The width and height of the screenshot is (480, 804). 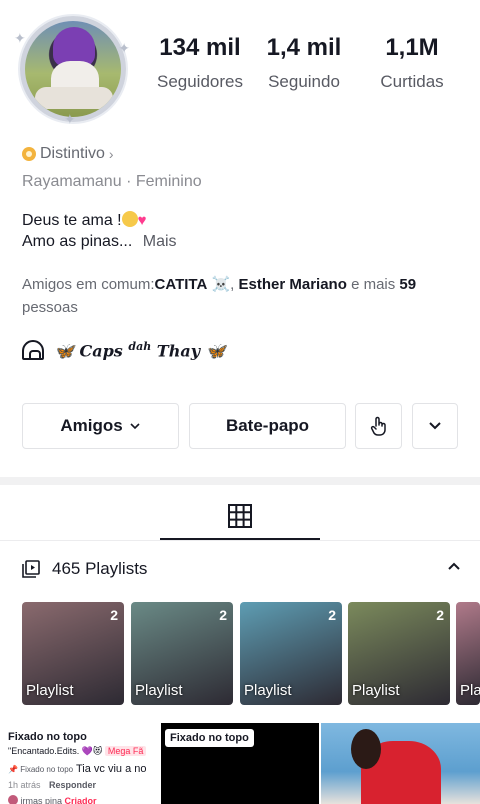 I want to click on badge-link: Distintivo ›, so click(x=68, y=154).